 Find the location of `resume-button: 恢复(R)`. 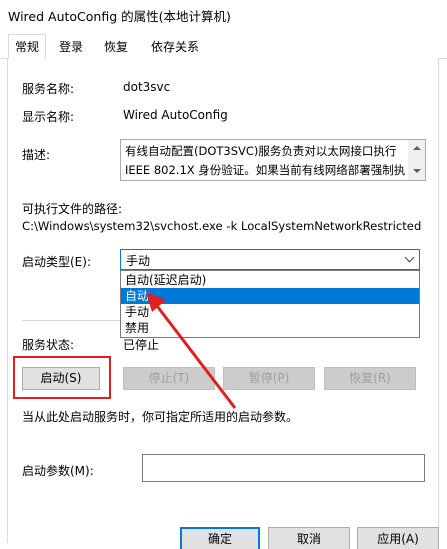

resume-button: 恢复(R) is located at coordinates (370, 378).